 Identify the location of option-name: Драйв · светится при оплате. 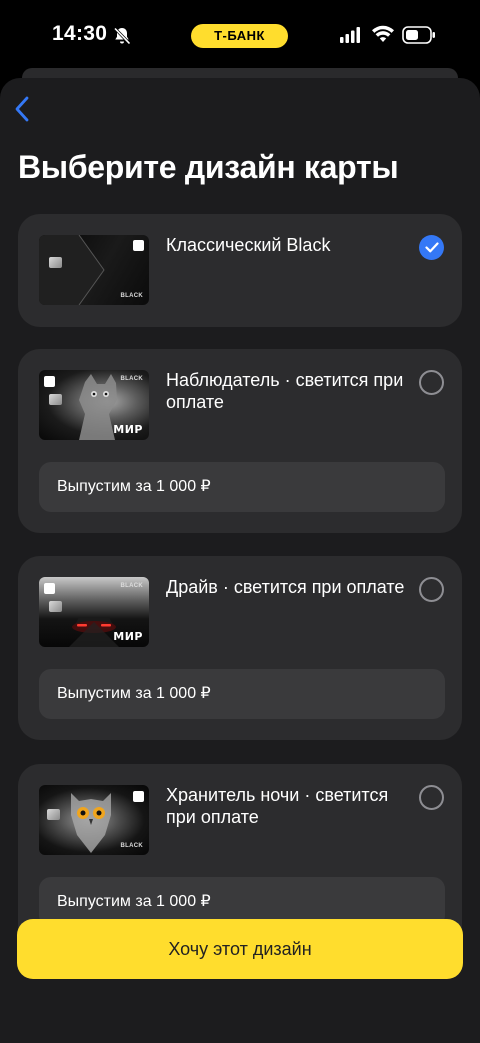
(285, 587).